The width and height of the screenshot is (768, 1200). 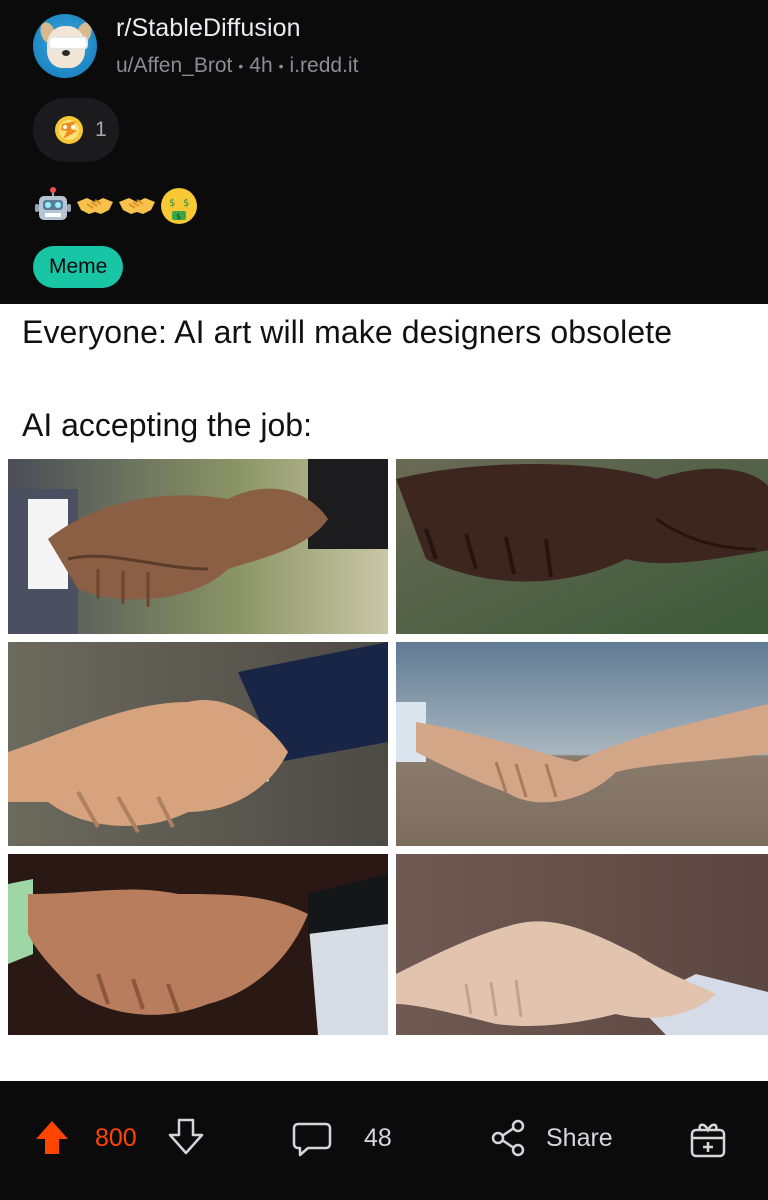 I want to click on downvote-arrow-icon, so click(x=186, y=1137).